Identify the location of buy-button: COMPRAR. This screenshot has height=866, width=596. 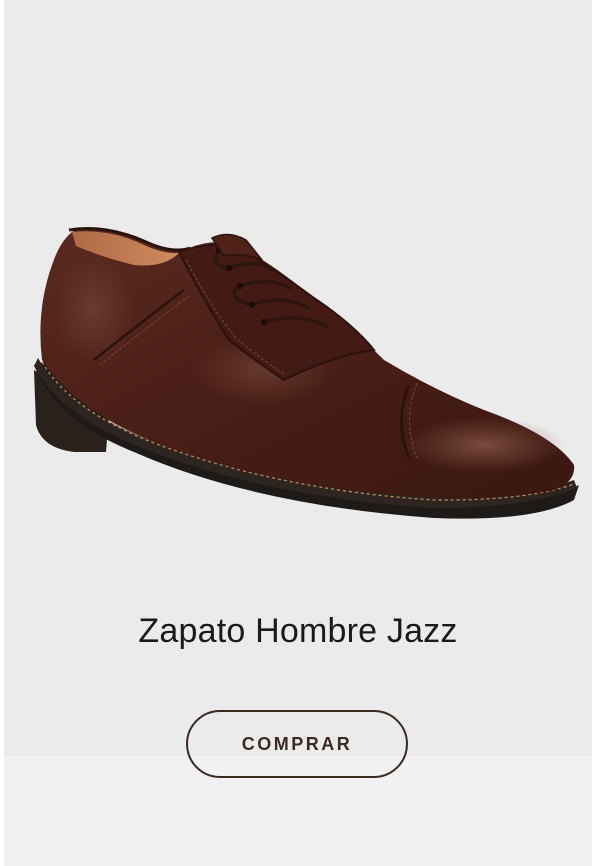
(297, 744).